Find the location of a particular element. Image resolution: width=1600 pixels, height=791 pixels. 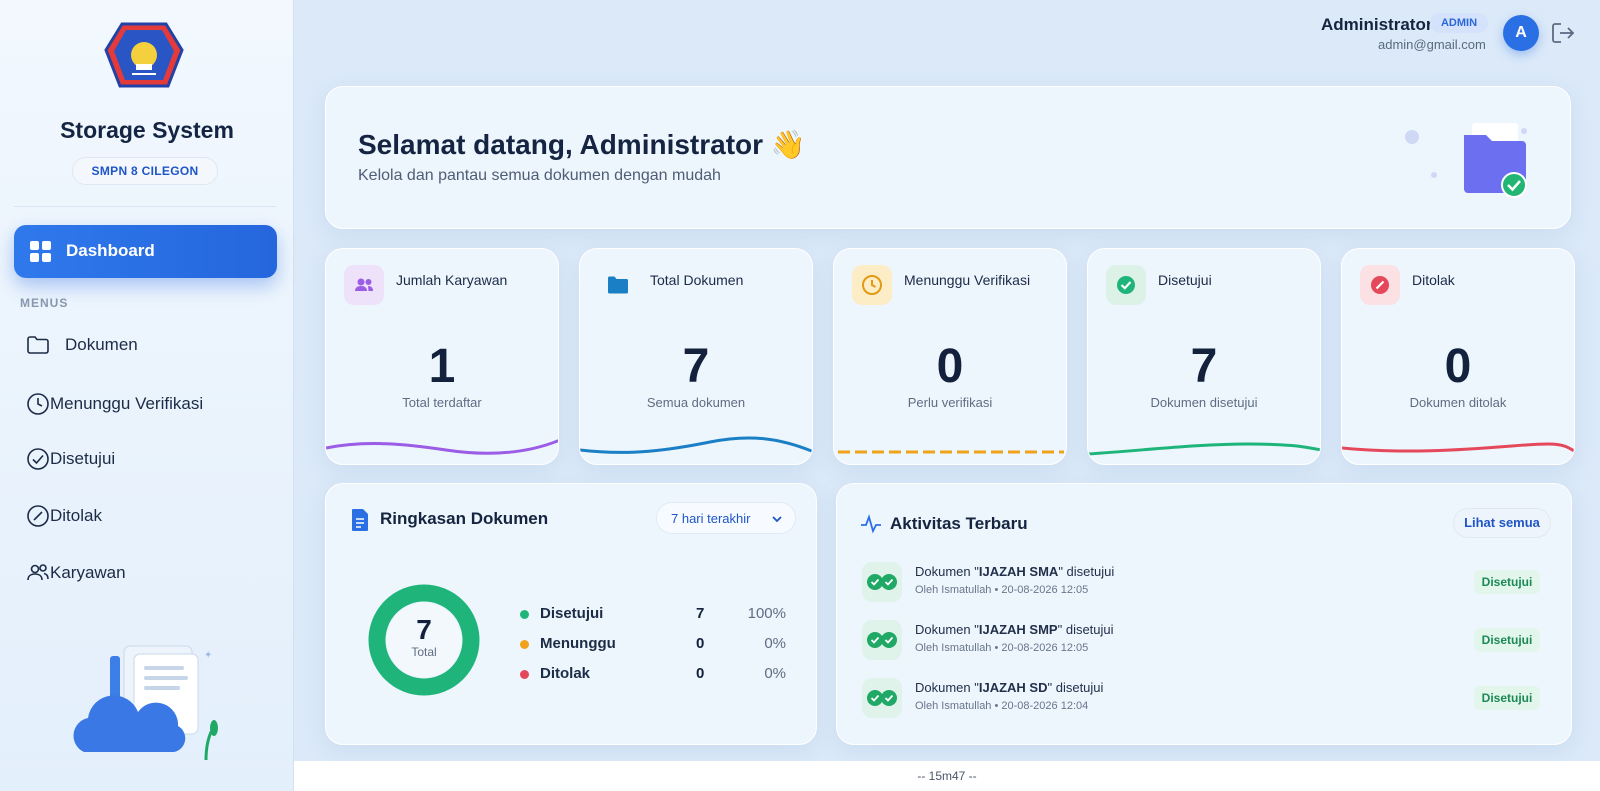

sidebar-item-disetujui: Disetujui is located at coordinates (70, 459).